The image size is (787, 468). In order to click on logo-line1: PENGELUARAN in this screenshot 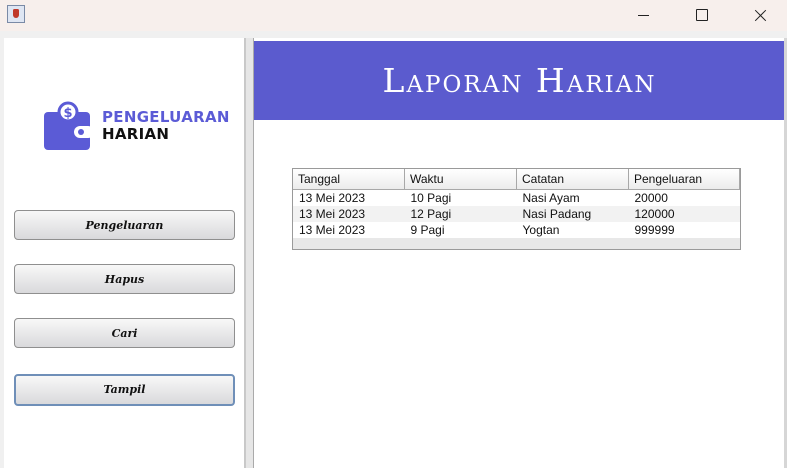, I will do `click(166, 117)`.